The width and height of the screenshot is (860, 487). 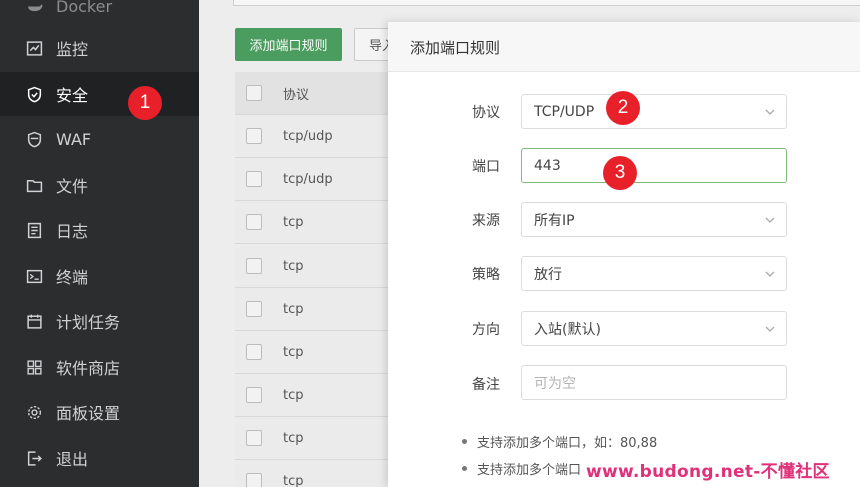 I want to click on watermark: www.budong.net-不懂社区, so click(x=708, y=472).